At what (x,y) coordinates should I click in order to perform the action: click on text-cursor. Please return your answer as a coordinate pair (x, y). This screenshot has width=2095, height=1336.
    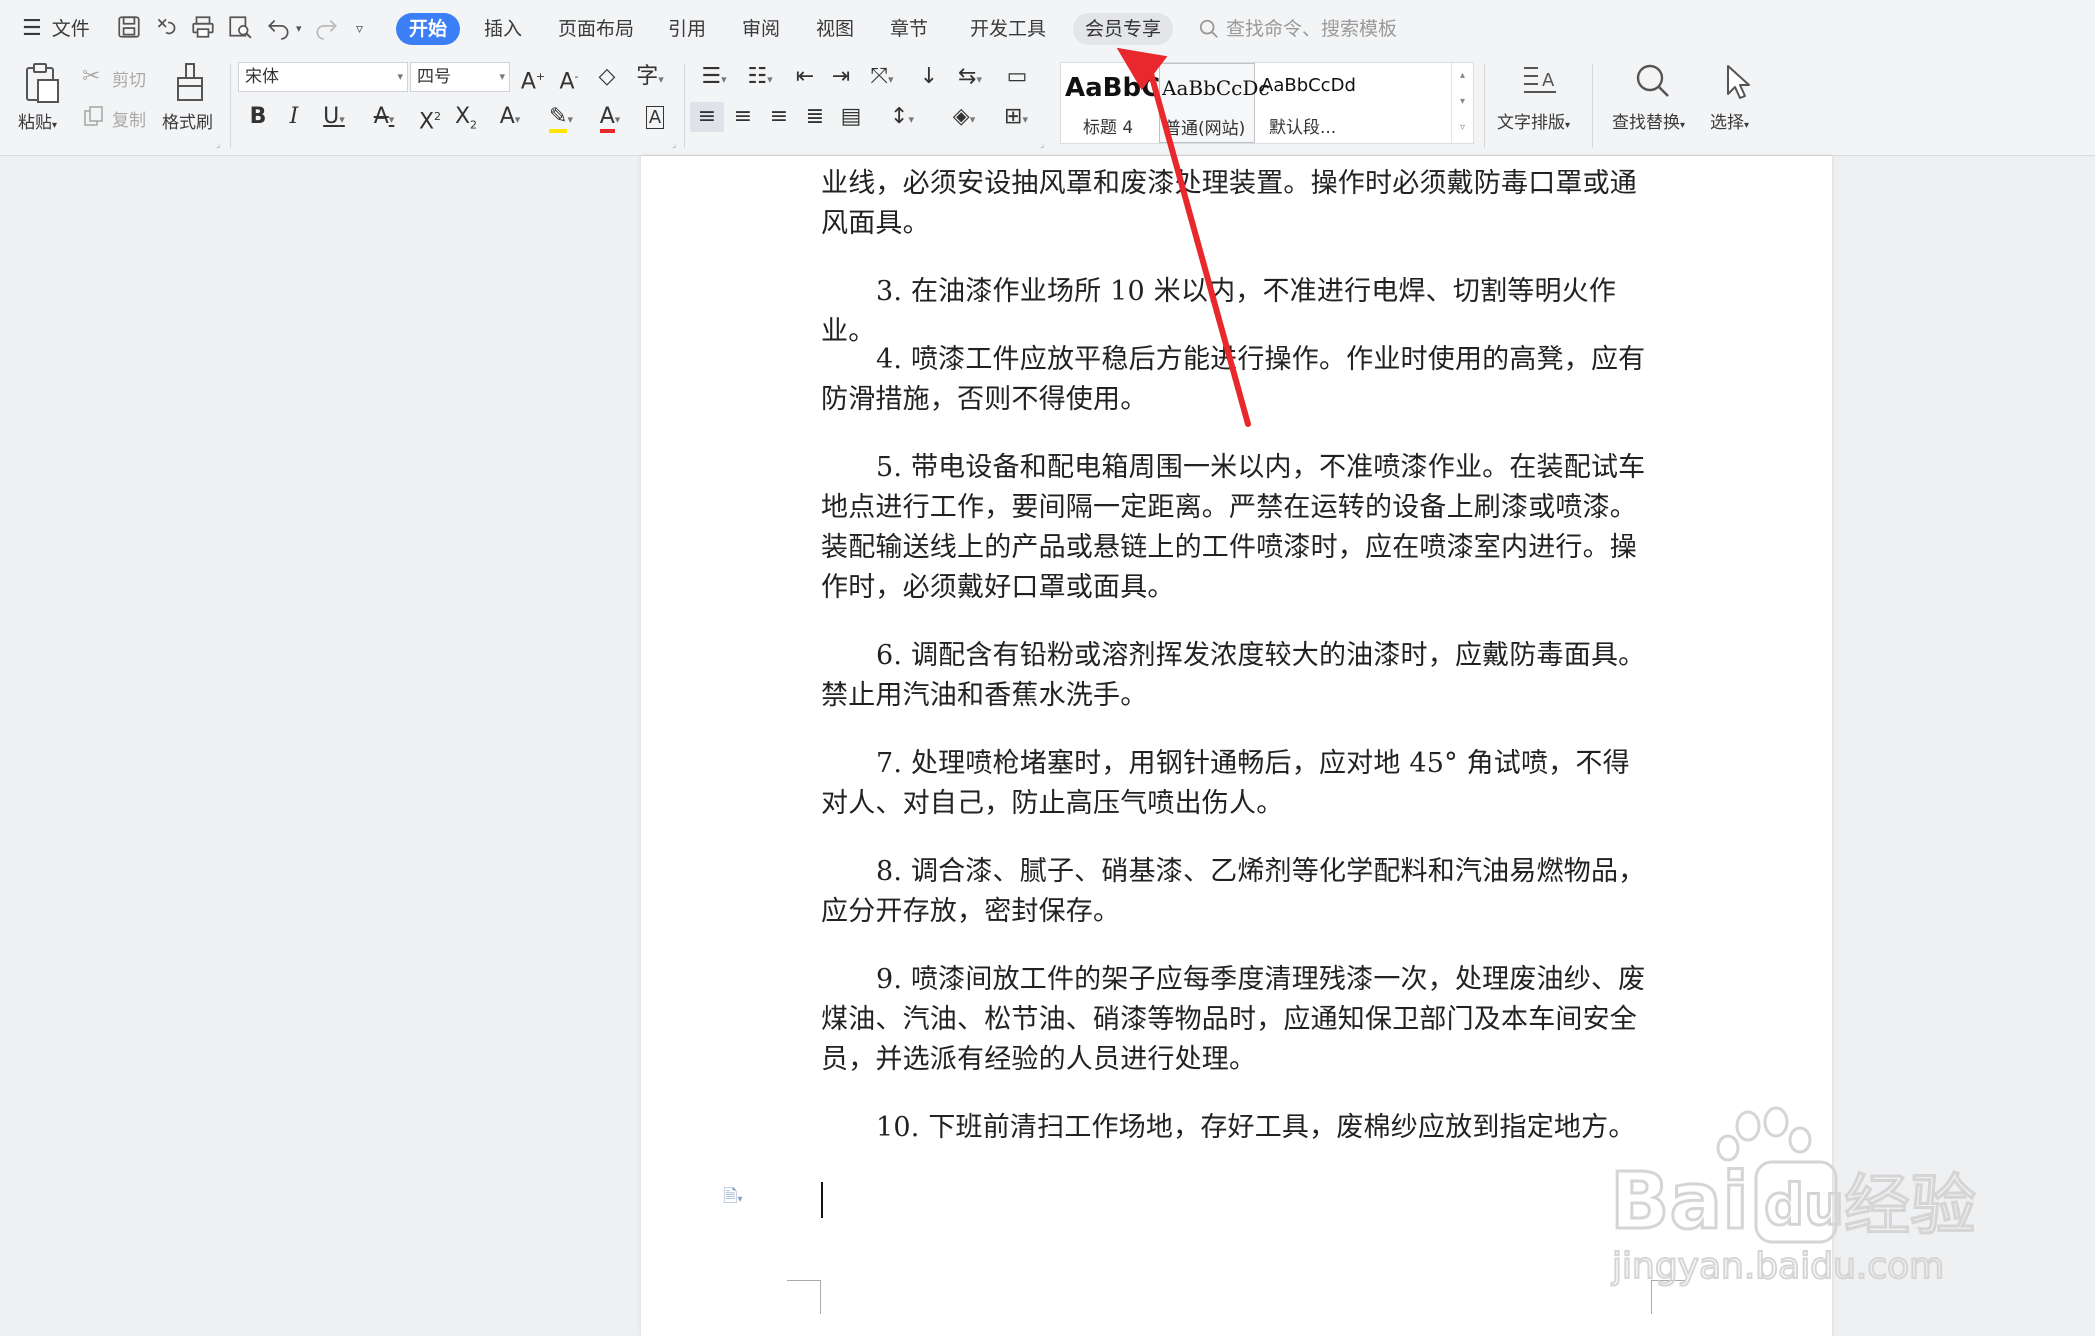
    Looking at the image, I should click on (822, 1200).